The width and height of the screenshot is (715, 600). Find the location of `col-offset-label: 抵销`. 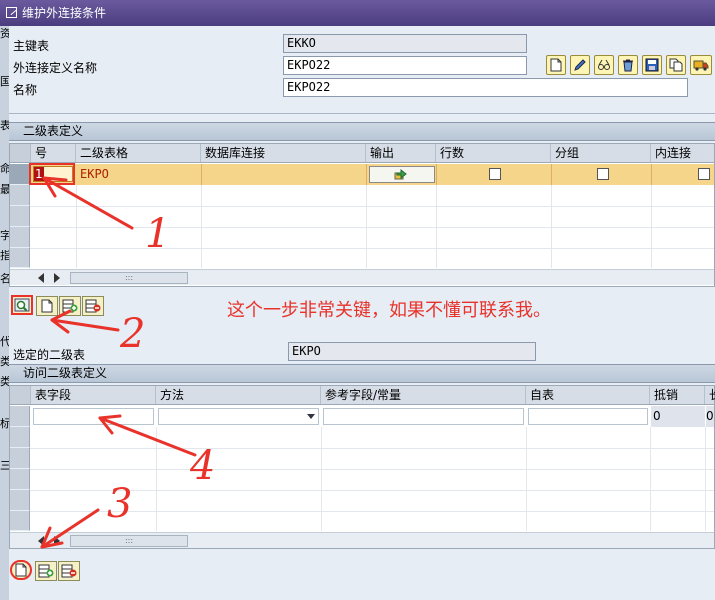

col-offset-label: 抵销 is located at coordinates (666, 395).